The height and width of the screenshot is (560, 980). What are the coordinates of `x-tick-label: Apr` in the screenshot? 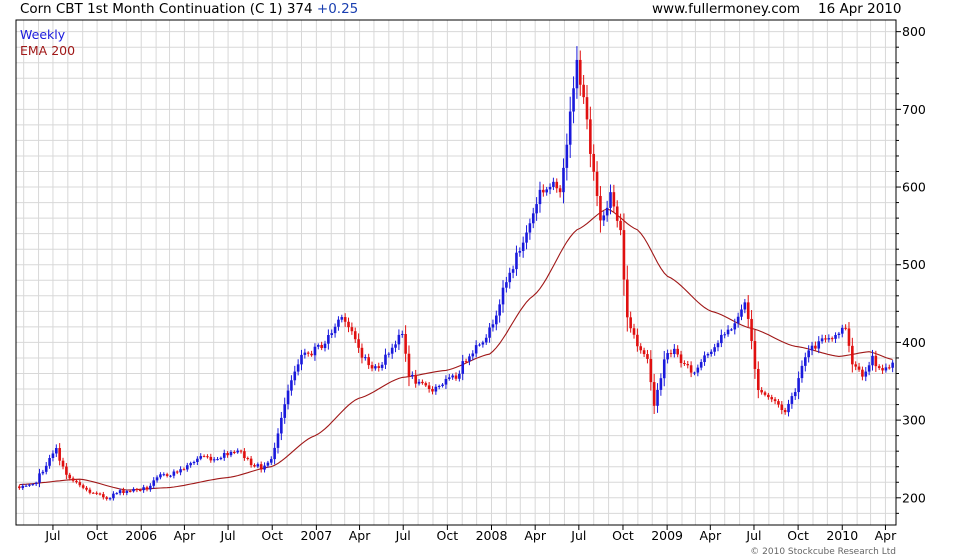 It's located at (185, 535).